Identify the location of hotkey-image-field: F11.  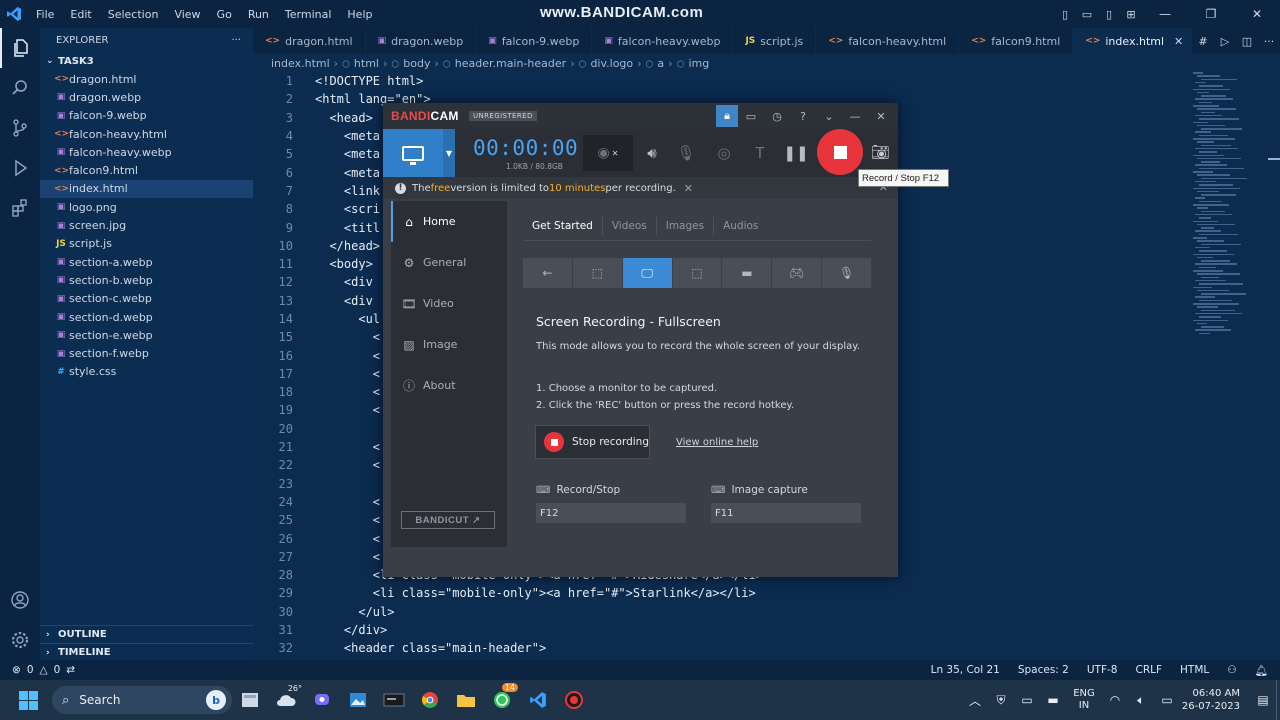
(786, 513).